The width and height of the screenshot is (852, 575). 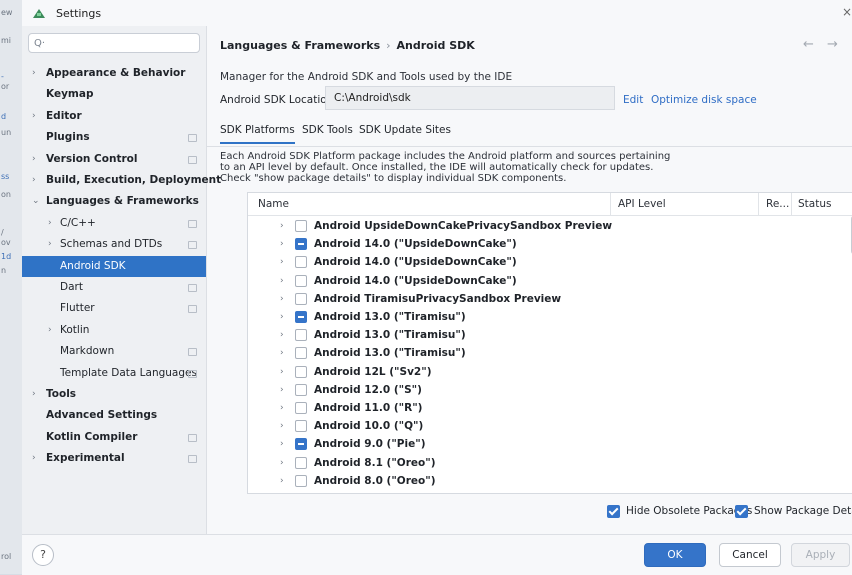 What do you see at coordinates (114, 351) in the screenshot?
I see `sidebar-item-markdown: Markdown` at bounding box center [114, 351].